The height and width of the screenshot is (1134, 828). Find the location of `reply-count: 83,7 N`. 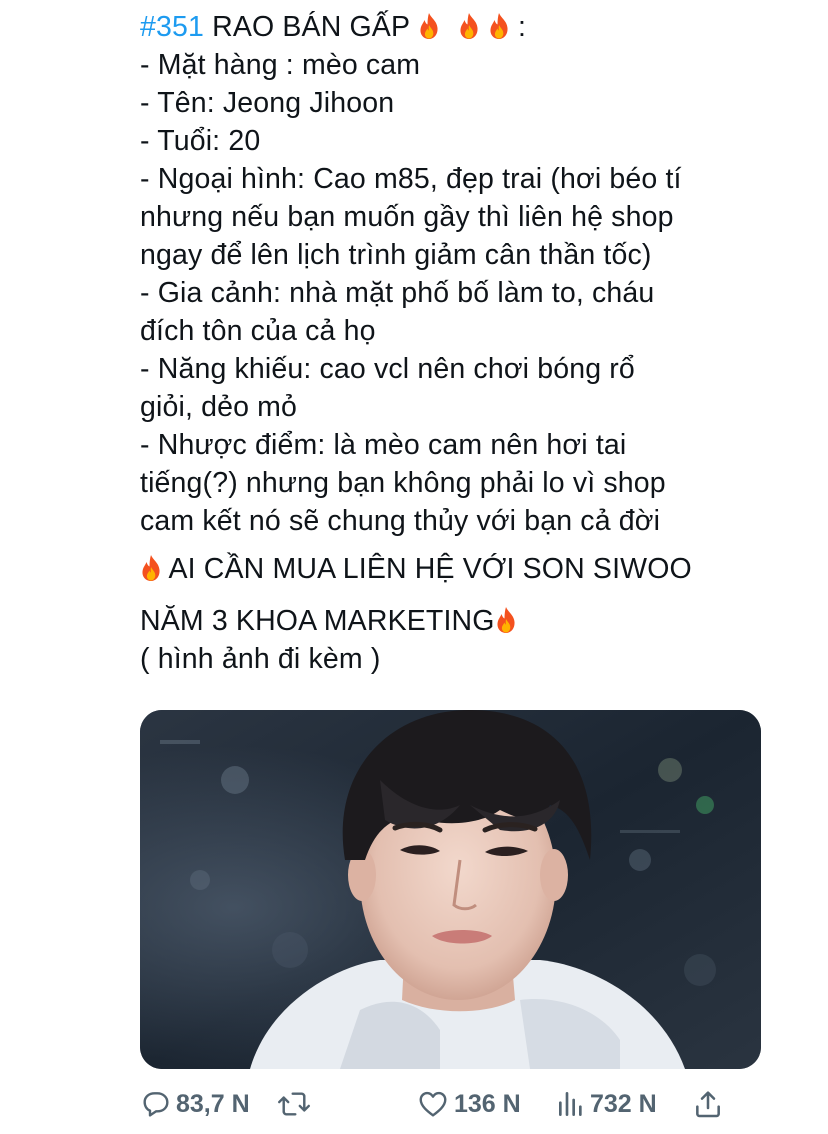

reply-count: 83,7 N is located at coordinates (213, 1103).